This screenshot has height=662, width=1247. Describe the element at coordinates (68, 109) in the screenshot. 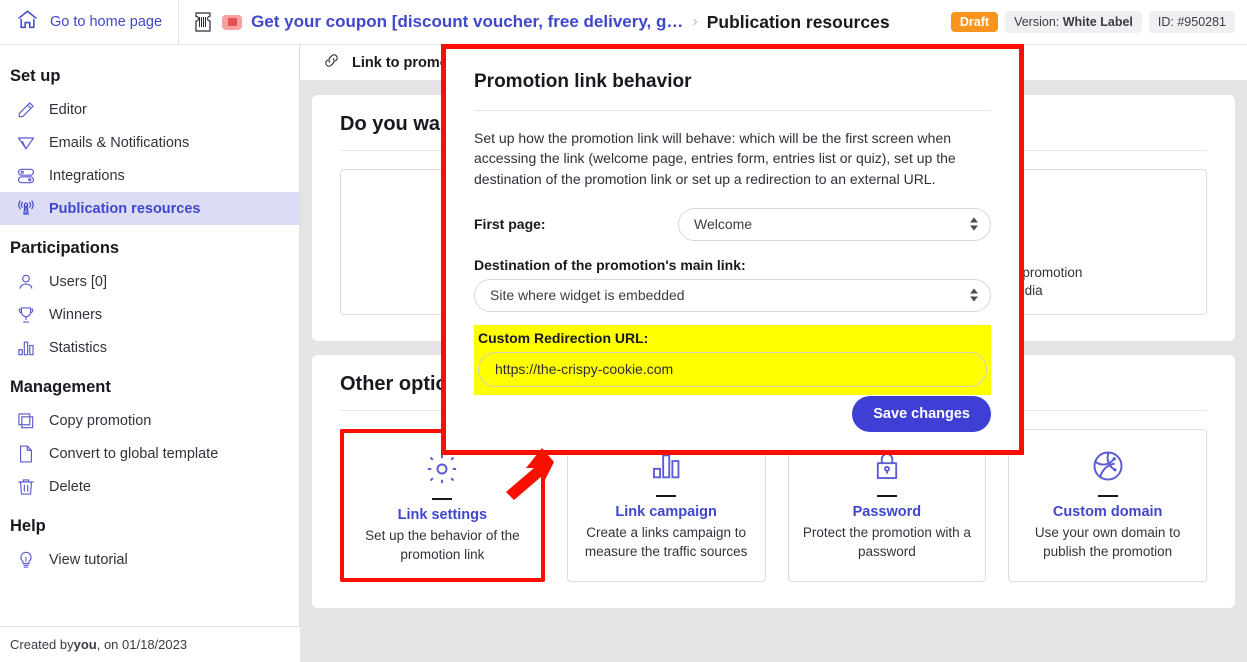

I see `sidebar-item-label: Editor` at that location.